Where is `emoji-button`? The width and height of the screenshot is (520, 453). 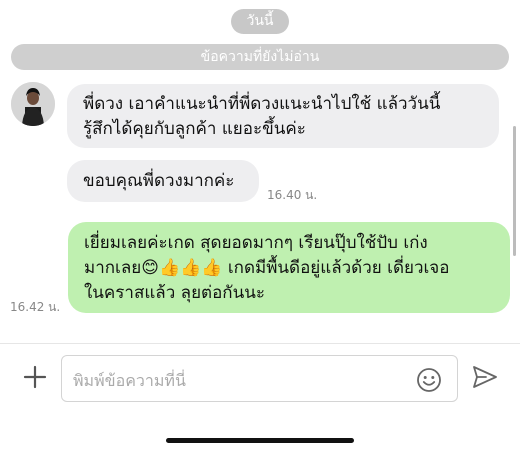 emoji-button is located at coordinates (429, 380).